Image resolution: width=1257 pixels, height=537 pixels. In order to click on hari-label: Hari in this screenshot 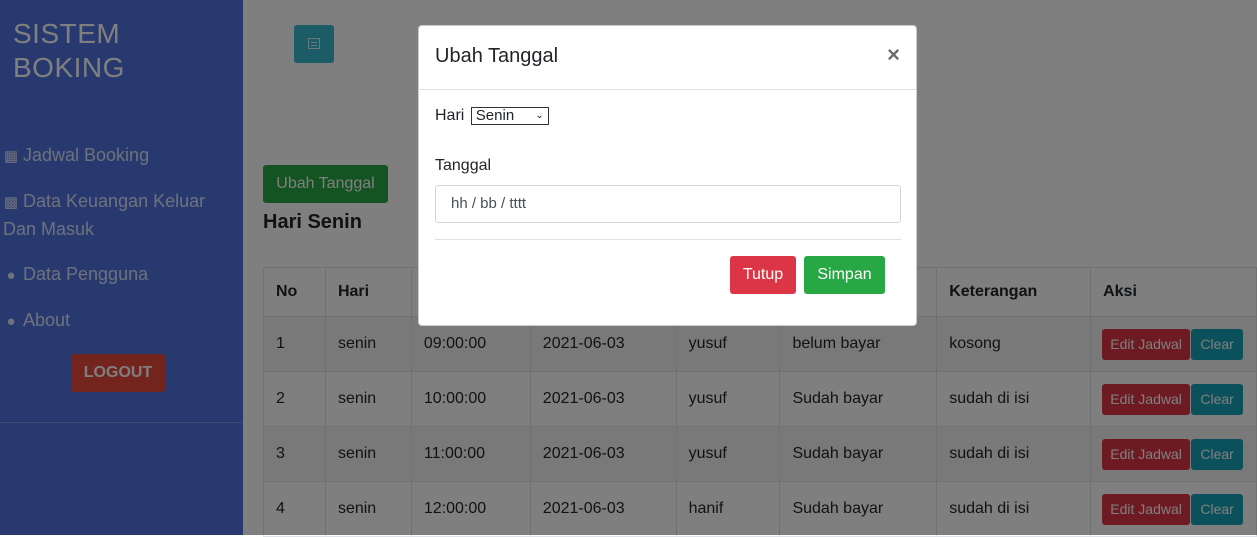, I will do `click(450, 116)`.